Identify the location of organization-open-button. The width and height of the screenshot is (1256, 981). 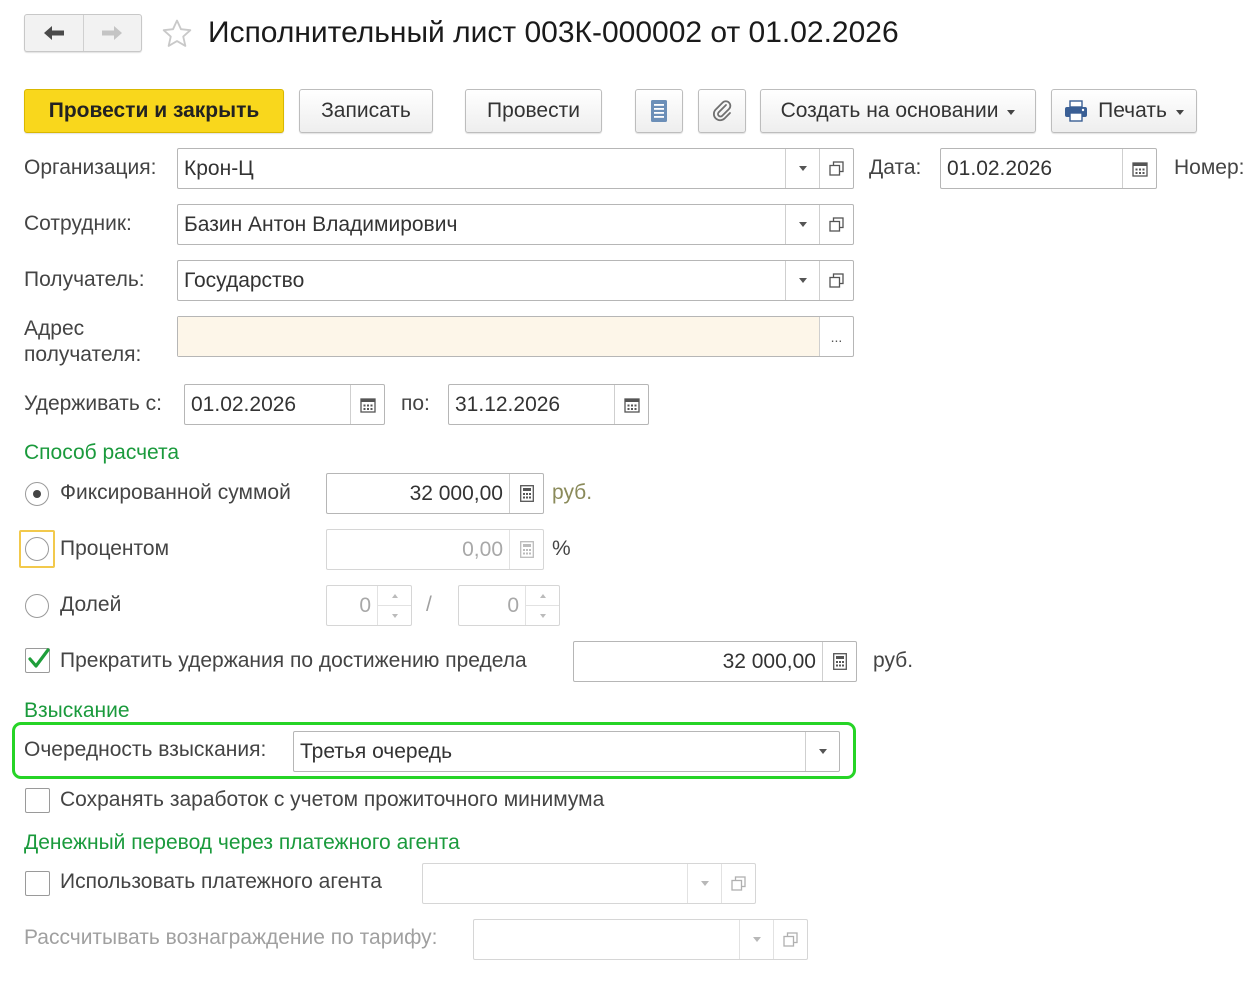
(836, 168).